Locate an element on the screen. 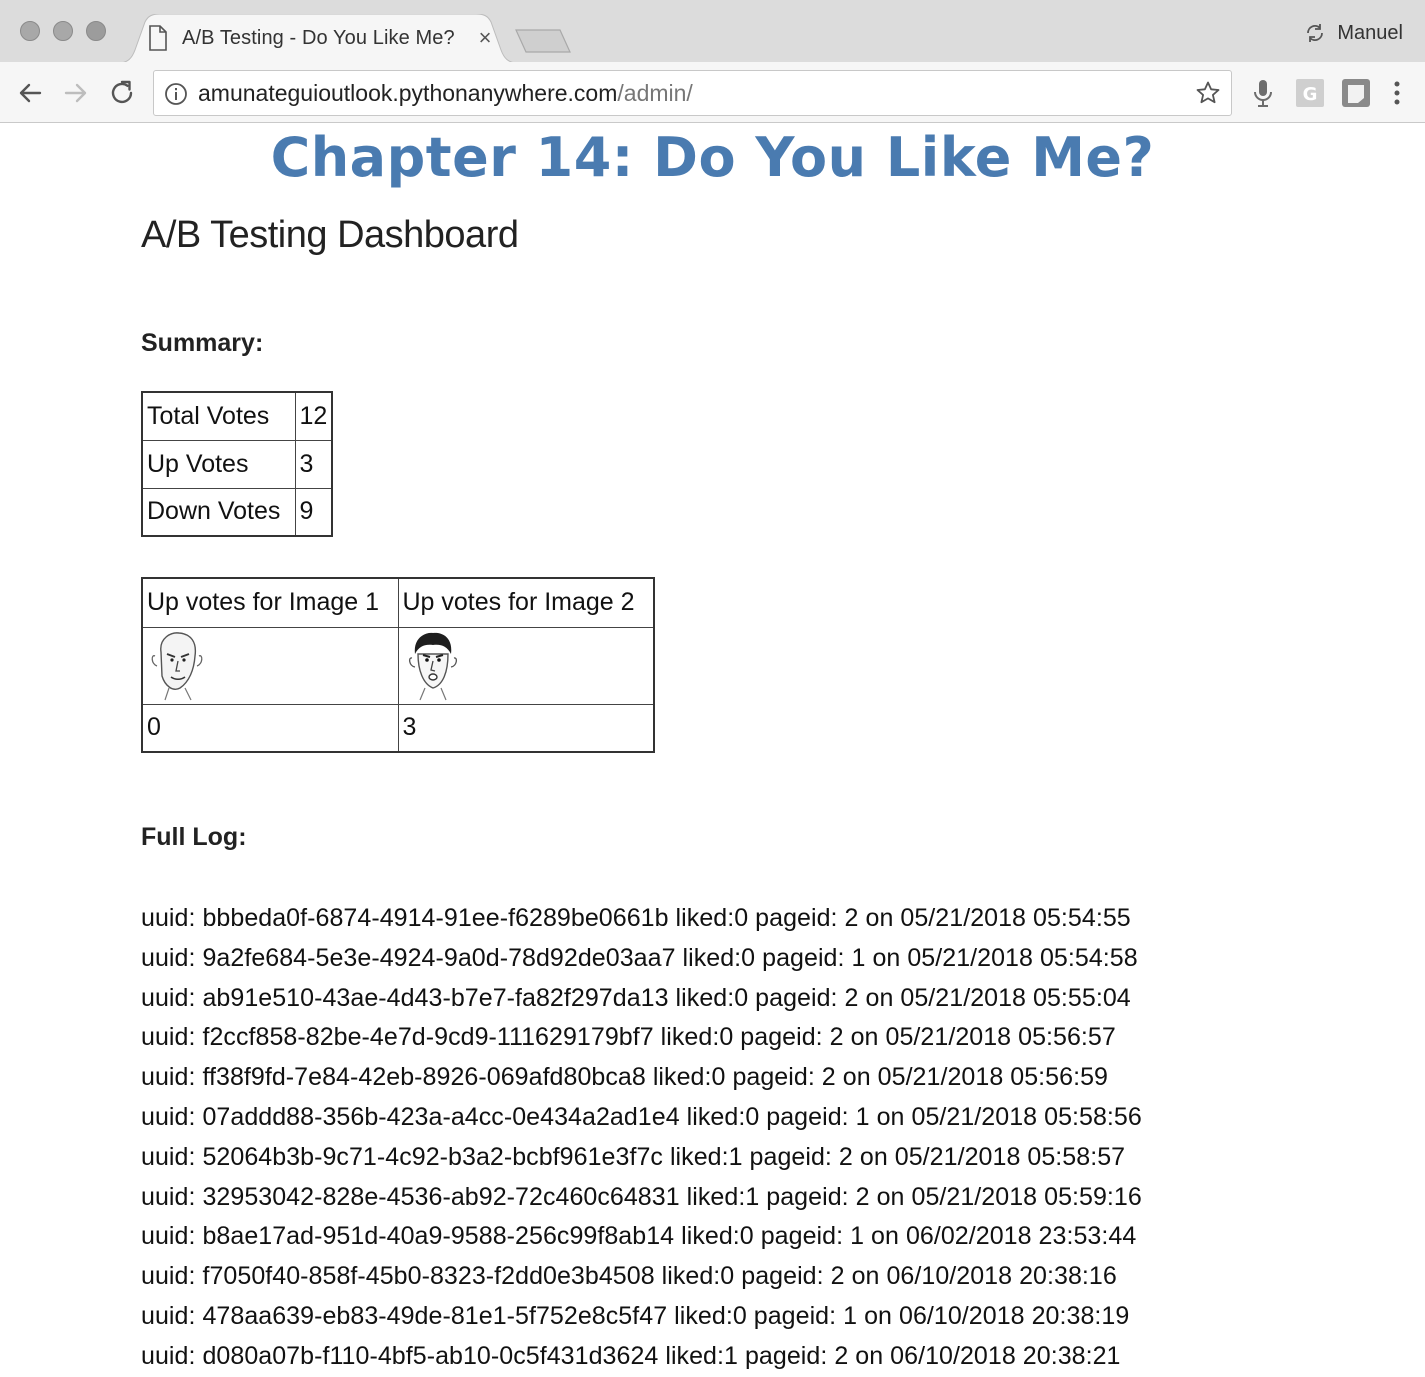  image-1-cell is located at coordinates (270, 665).